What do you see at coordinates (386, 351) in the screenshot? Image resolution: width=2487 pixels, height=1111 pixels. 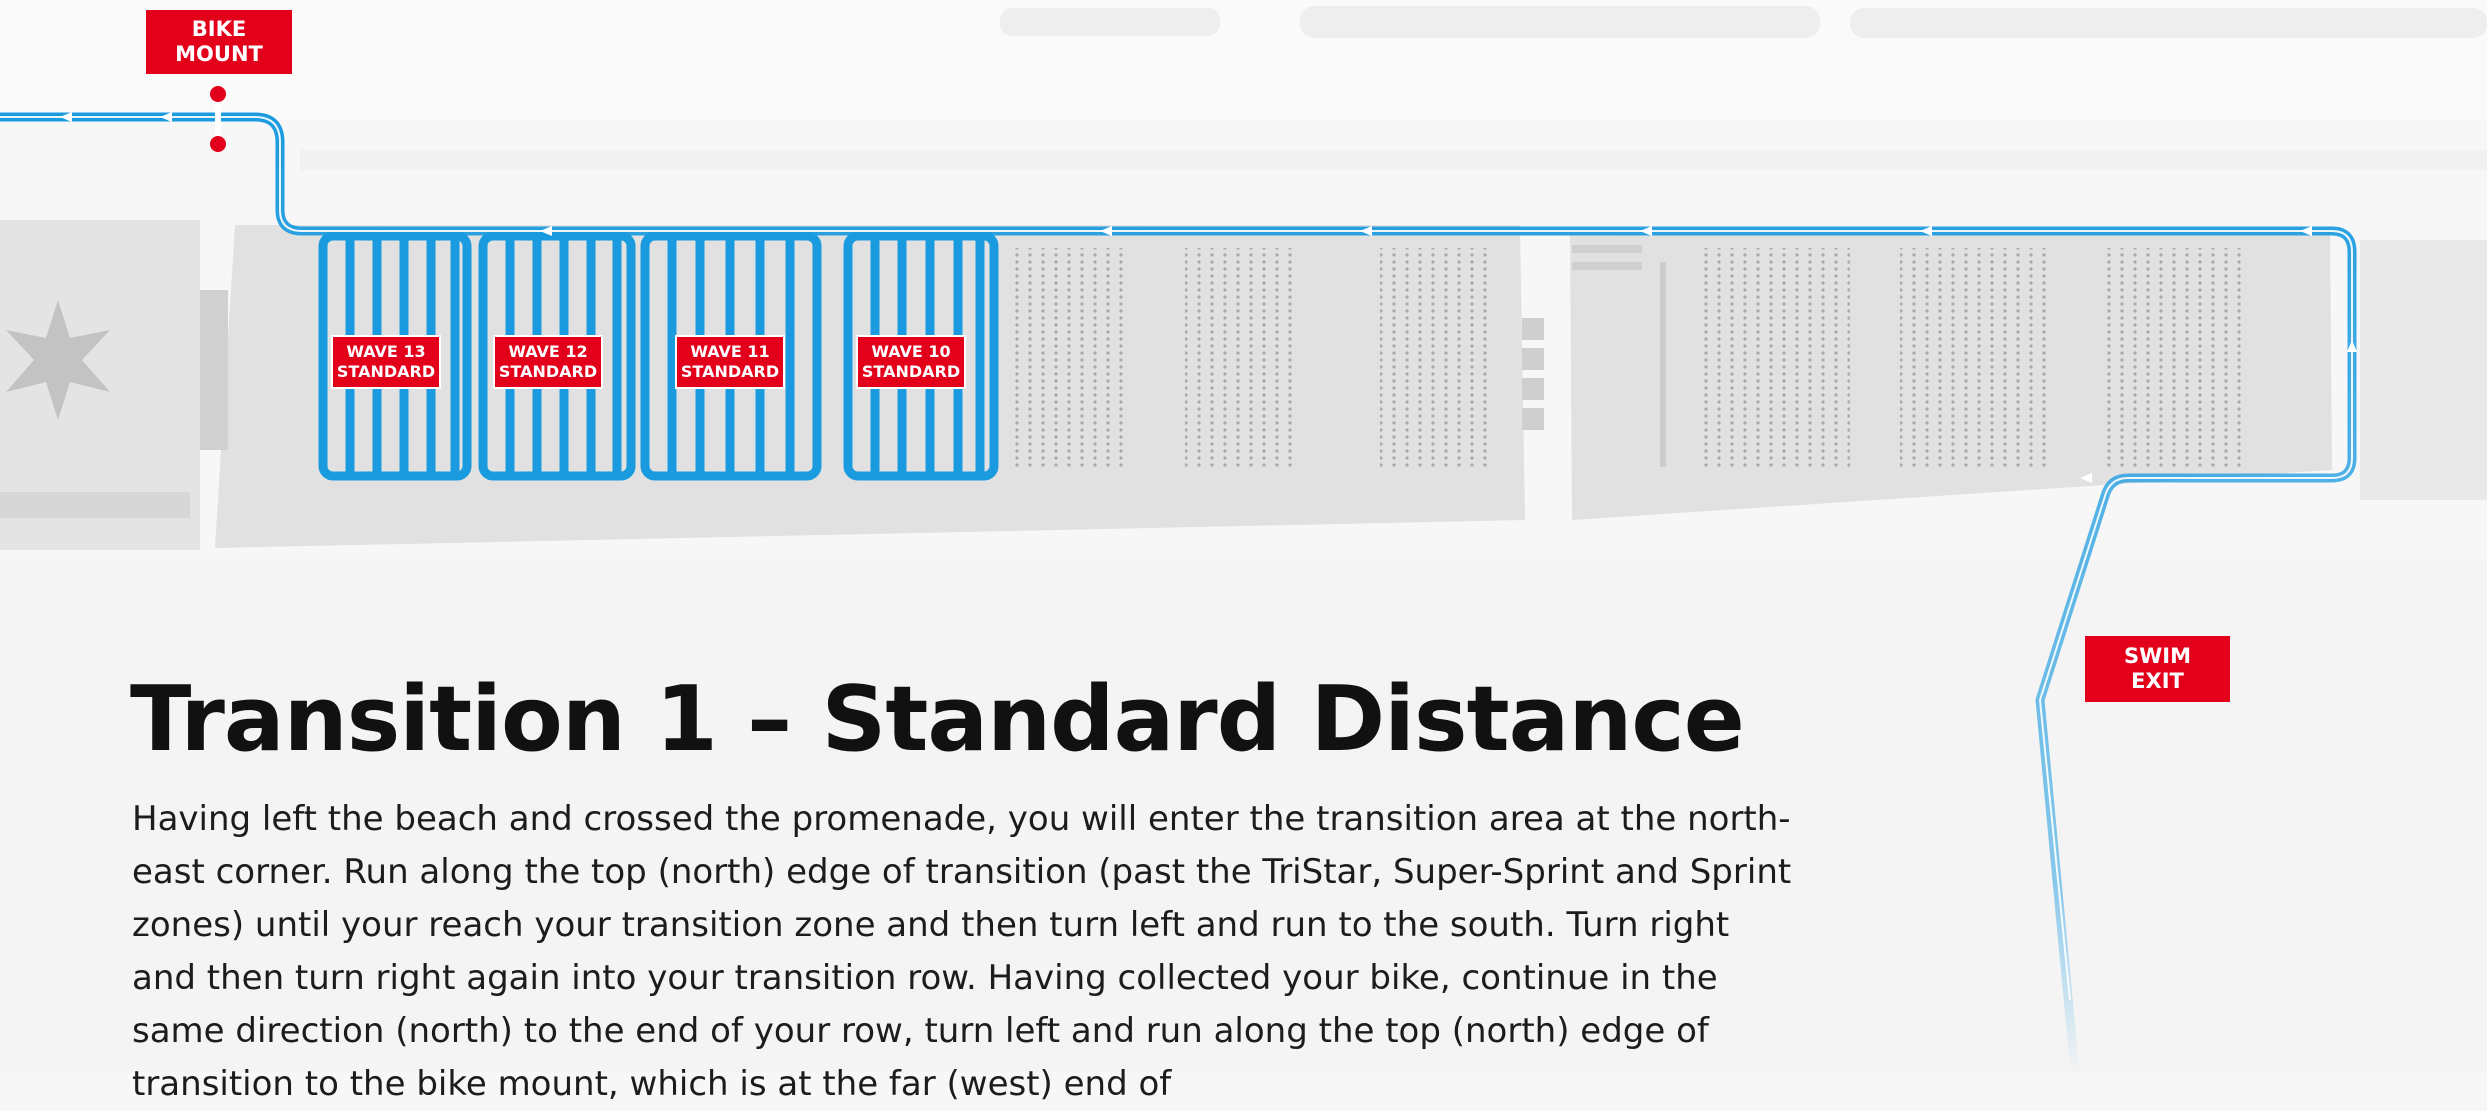 I see `wave-13-name: WAVE 13` at bounding box center [386, 351].